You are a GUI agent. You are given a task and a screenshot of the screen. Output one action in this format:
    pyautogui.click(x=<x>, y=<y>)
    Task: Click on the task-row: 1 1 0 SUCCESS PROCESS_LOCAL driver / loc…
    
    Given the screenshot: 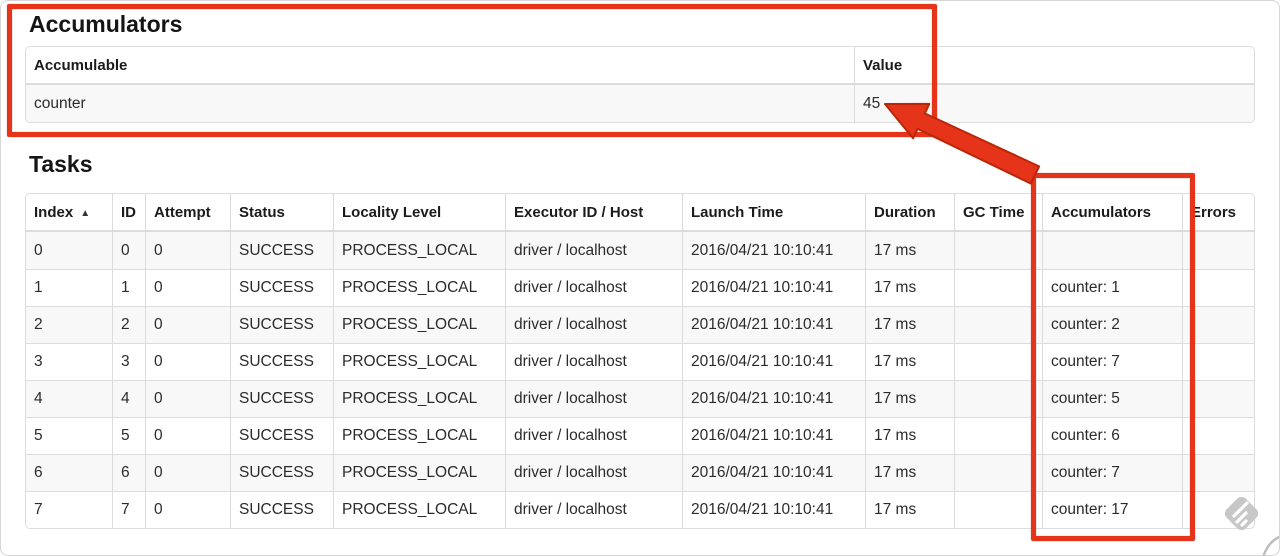 What is the action you would take?
    pyautogui.click(x=640, y=287)
    